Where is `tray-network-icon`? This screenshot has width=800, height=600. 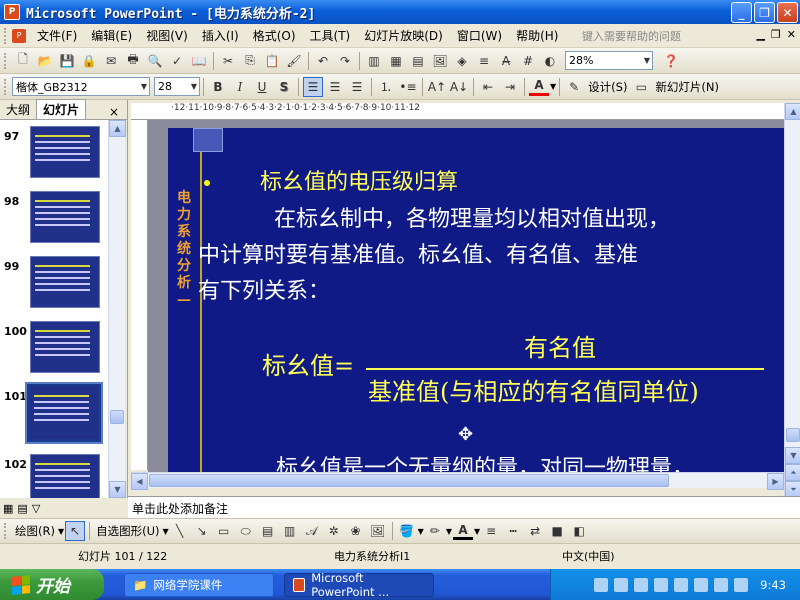
tray-network-icon is located at coordinates (641, 584).